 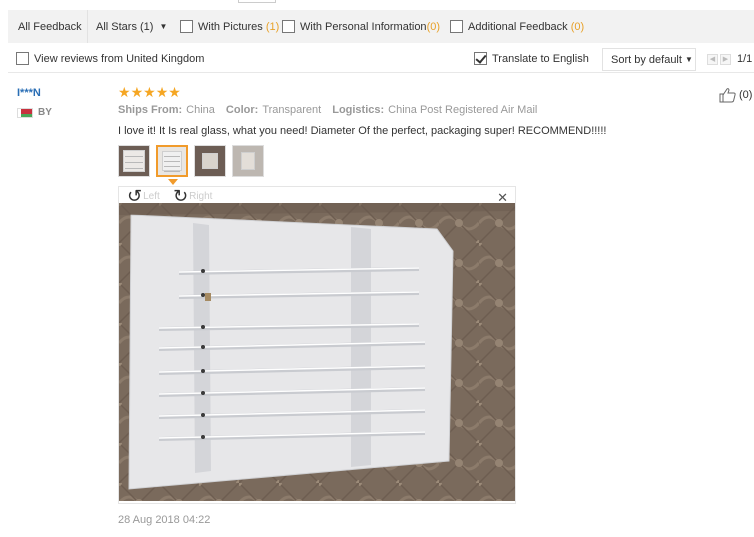 What do you see at coordinates (358, 110) in the screenshot?
I see `logistics-key: Logistics:` at bounding box center [358, 110].